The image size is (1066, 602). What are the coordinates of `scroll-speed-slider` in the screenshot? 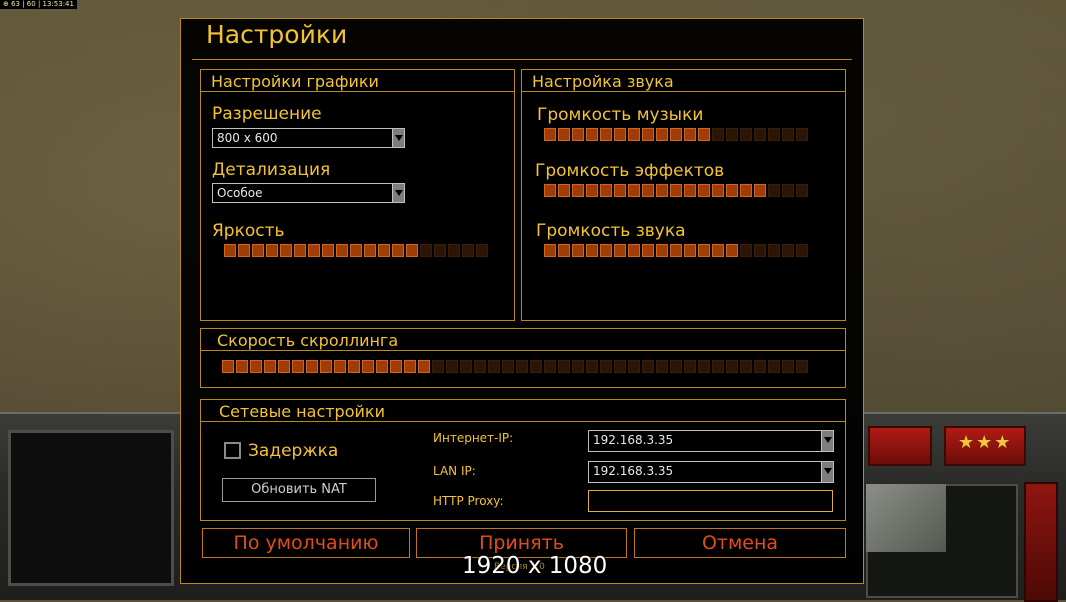 It's located at (515, 366).